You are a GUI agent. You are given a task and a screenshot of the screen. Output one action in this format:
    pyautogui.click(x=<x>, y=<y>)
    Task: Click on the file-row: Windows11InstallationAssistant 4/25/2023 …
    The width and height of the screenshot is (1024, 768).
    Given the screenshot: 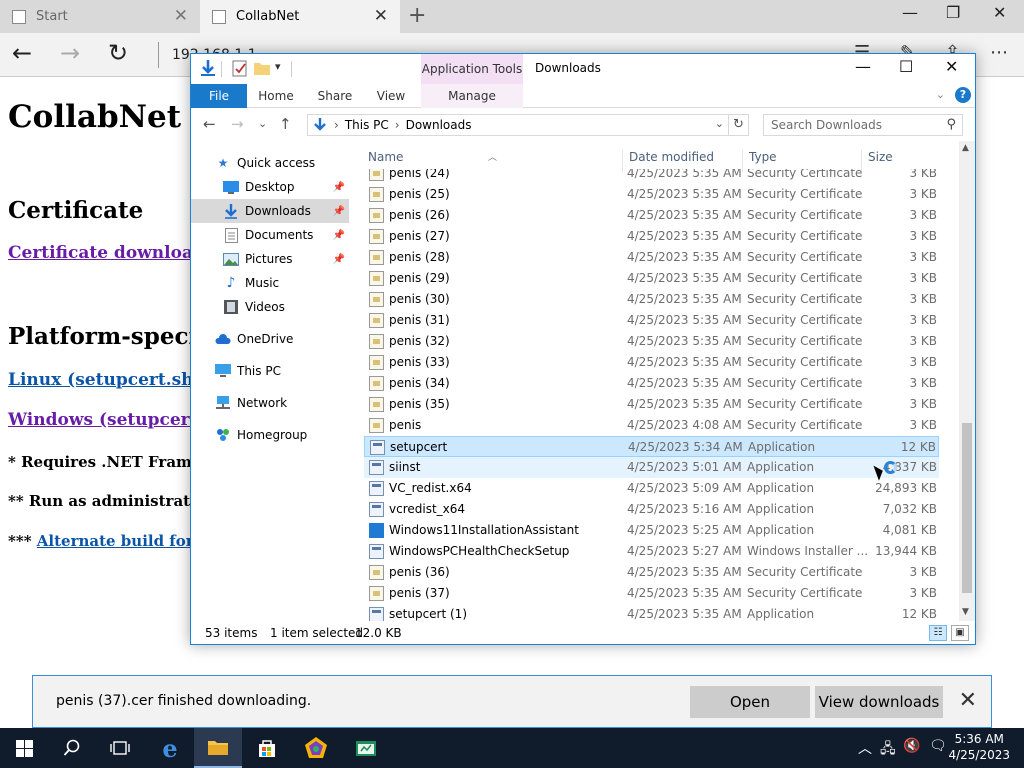 What is the action you would take?
    pyautogui.click(x=651, y=530)
    